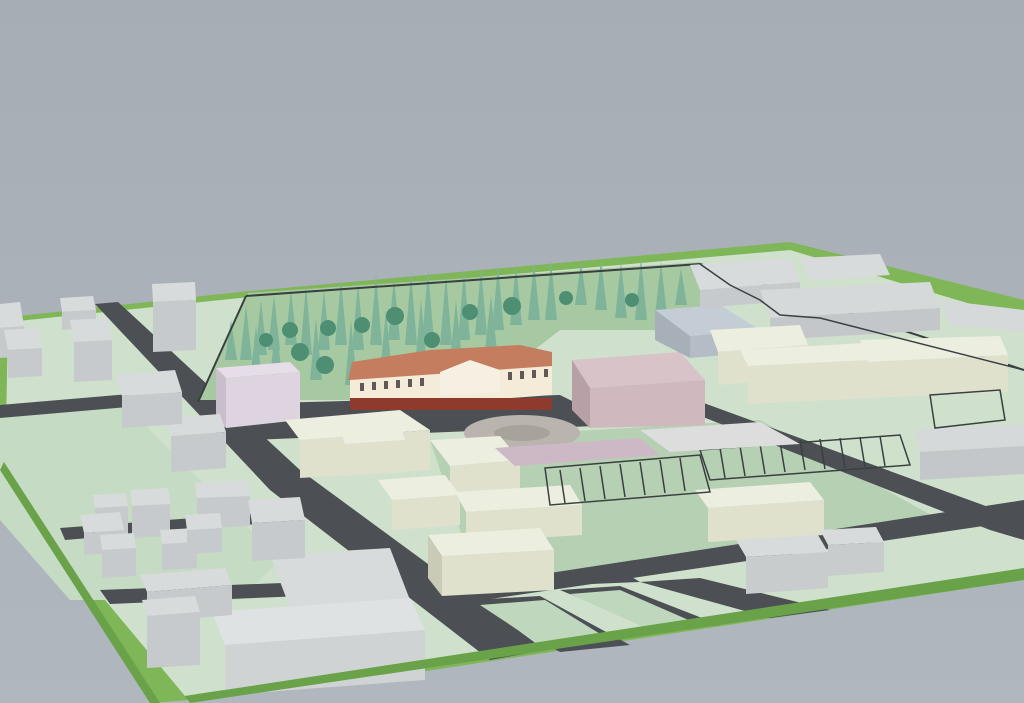  What do you see at coordinates (119, 563) in the screenshot?
I see `house-sw-6-side` at bounding box center [119, 563].